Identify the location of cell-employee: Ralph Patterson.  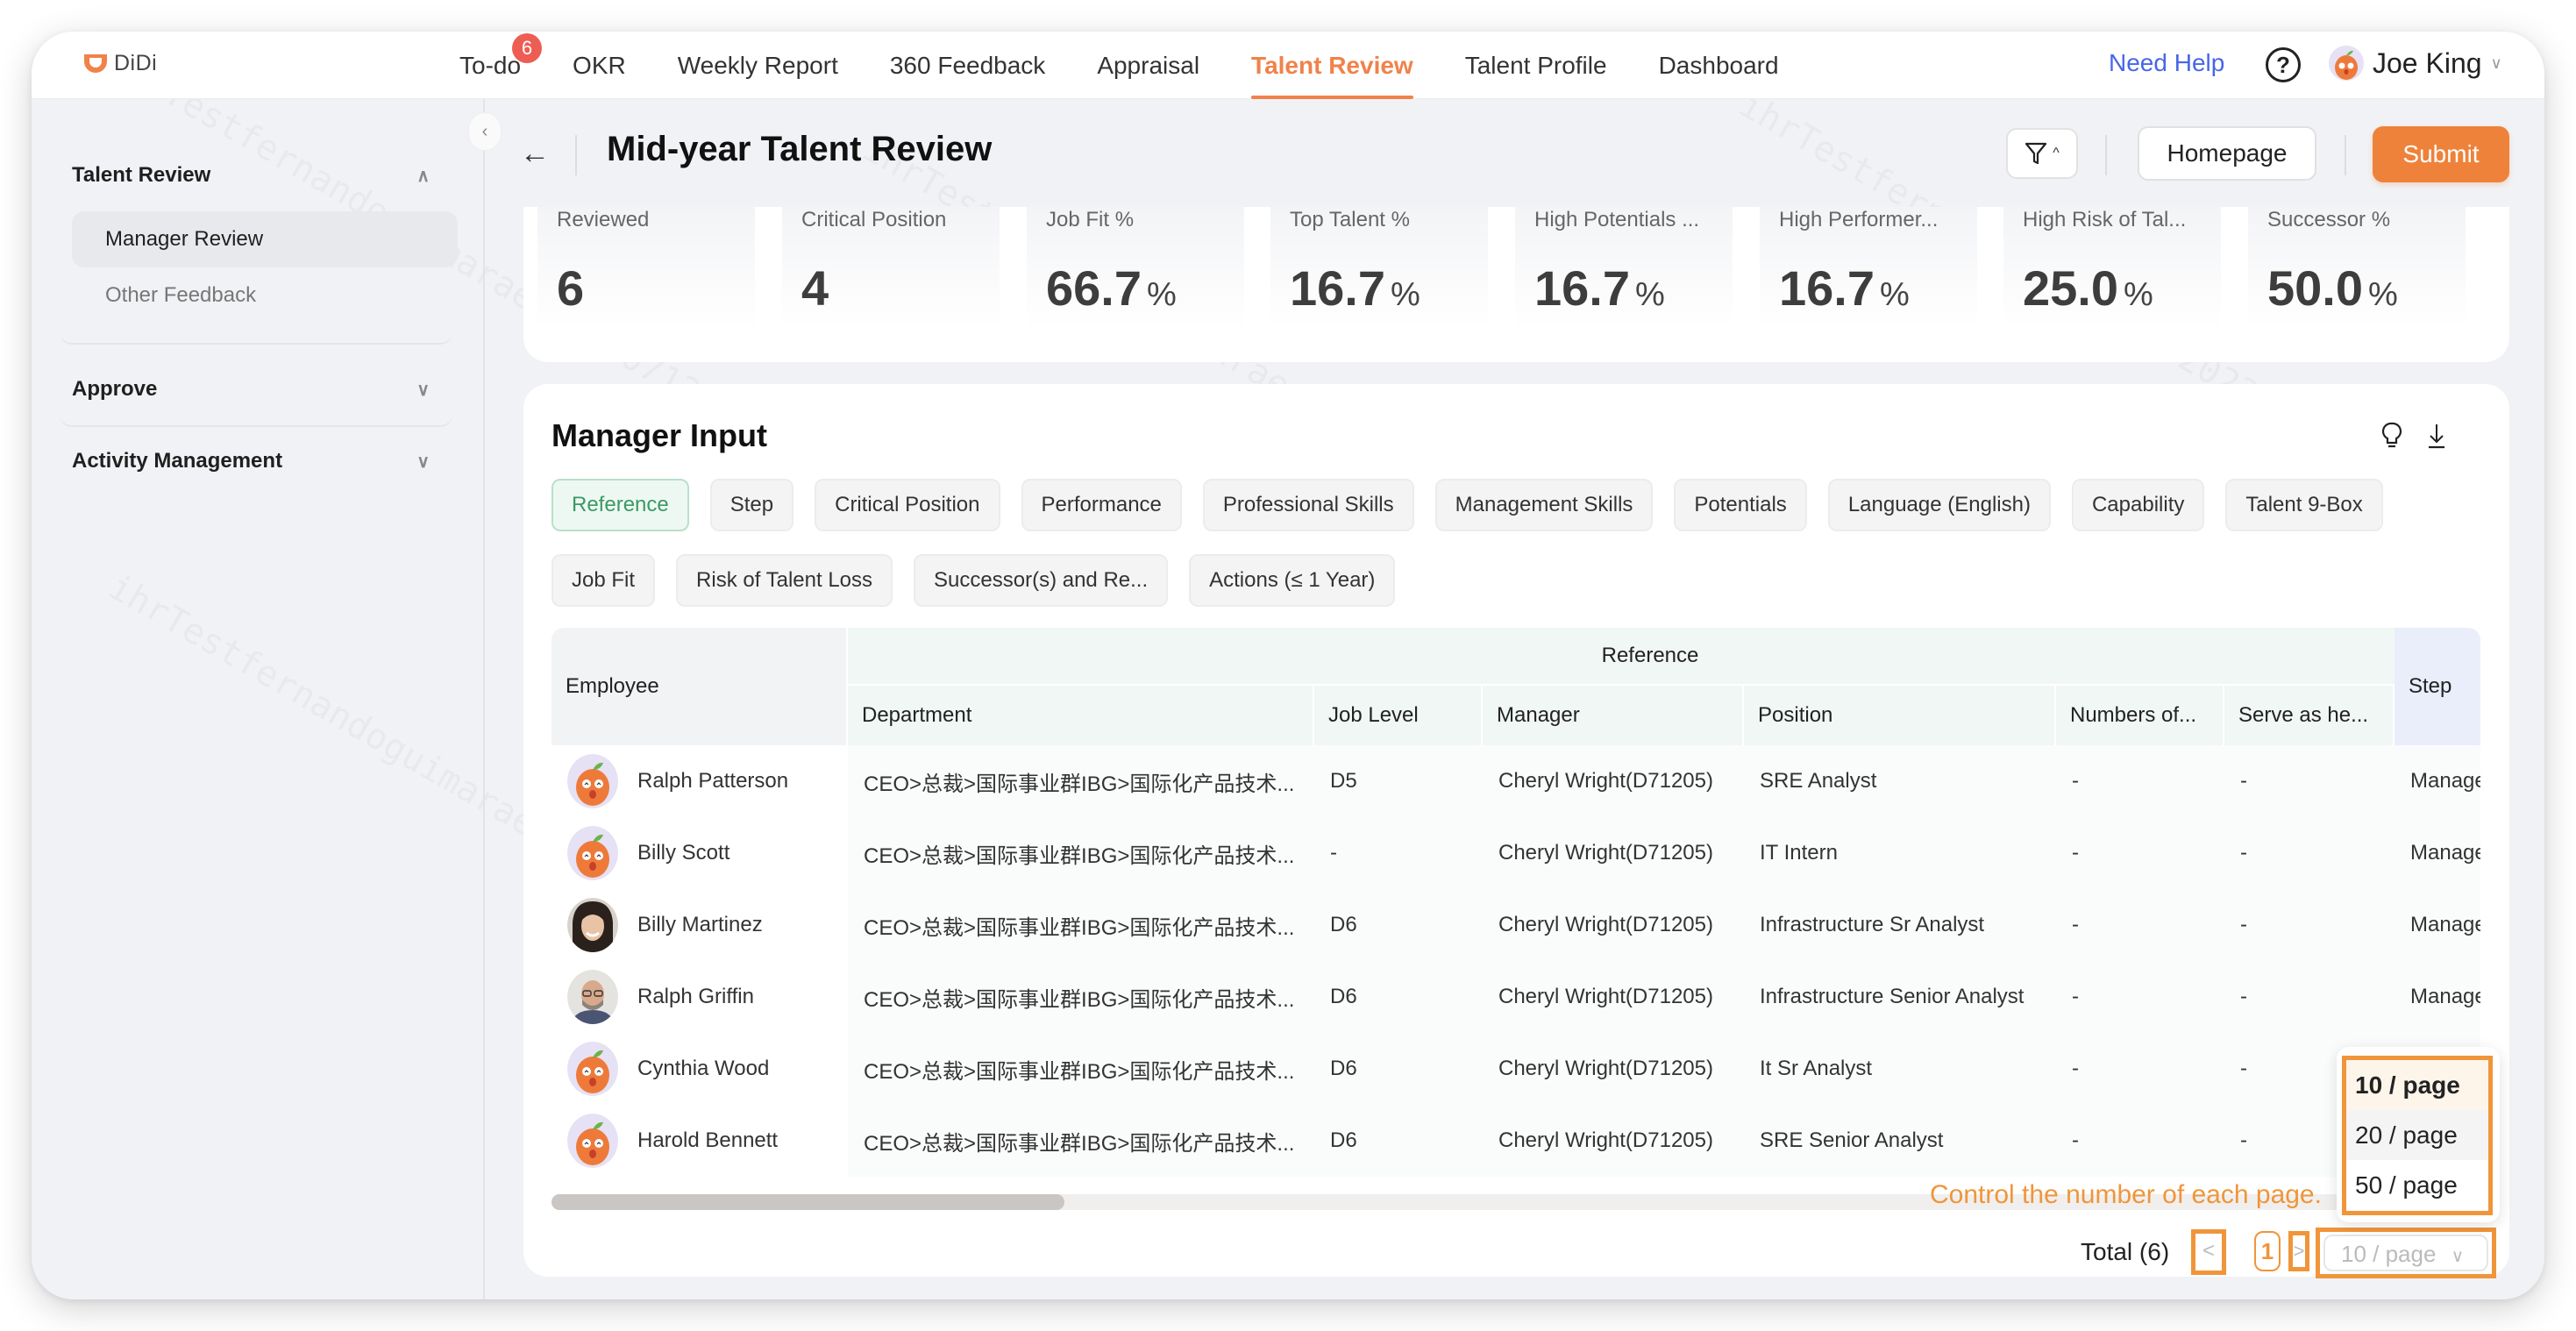
(699, 781).